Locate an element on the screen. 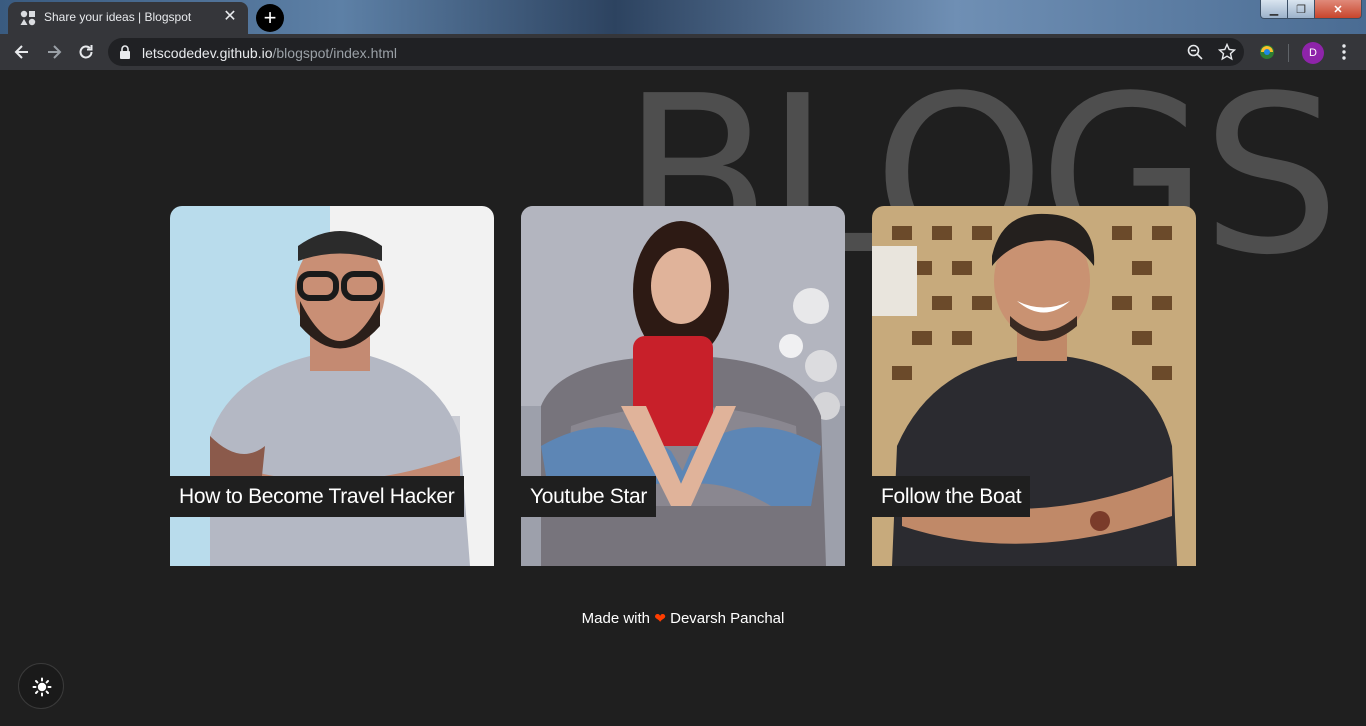 Image resolution: width=1366 pixels, height=726 pixels. window-close-button: ✕ is located at coordinates (1338, 9).